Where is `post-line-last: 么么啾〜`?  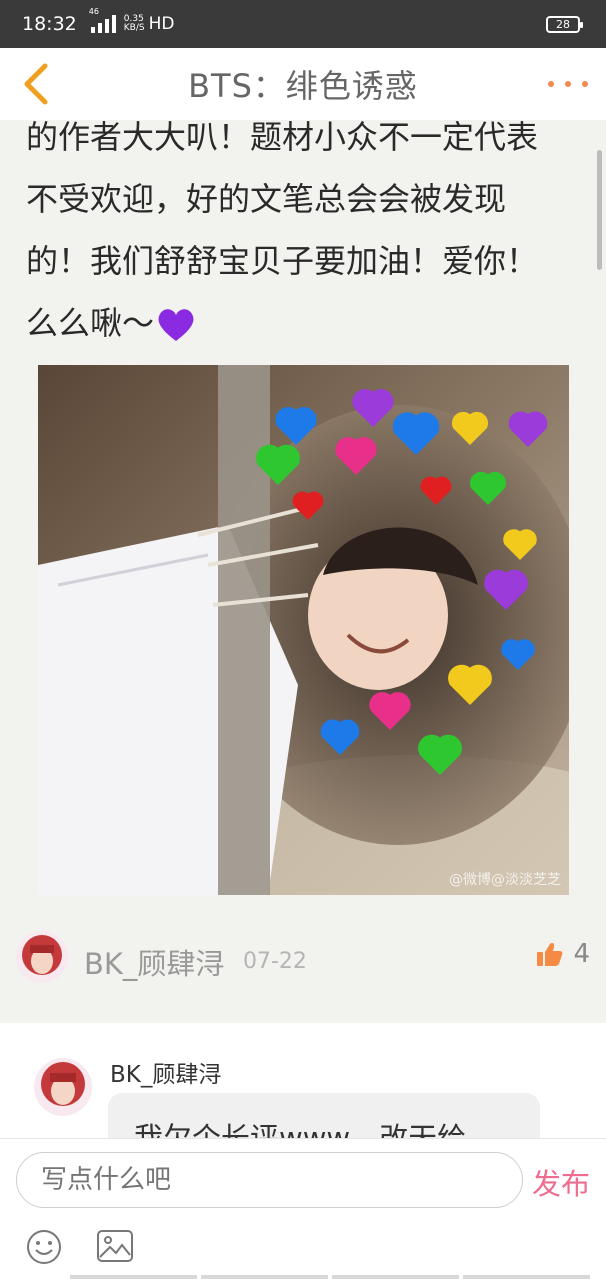
post-line-last: 么么啾〜 is located at coordinates (301, 323).